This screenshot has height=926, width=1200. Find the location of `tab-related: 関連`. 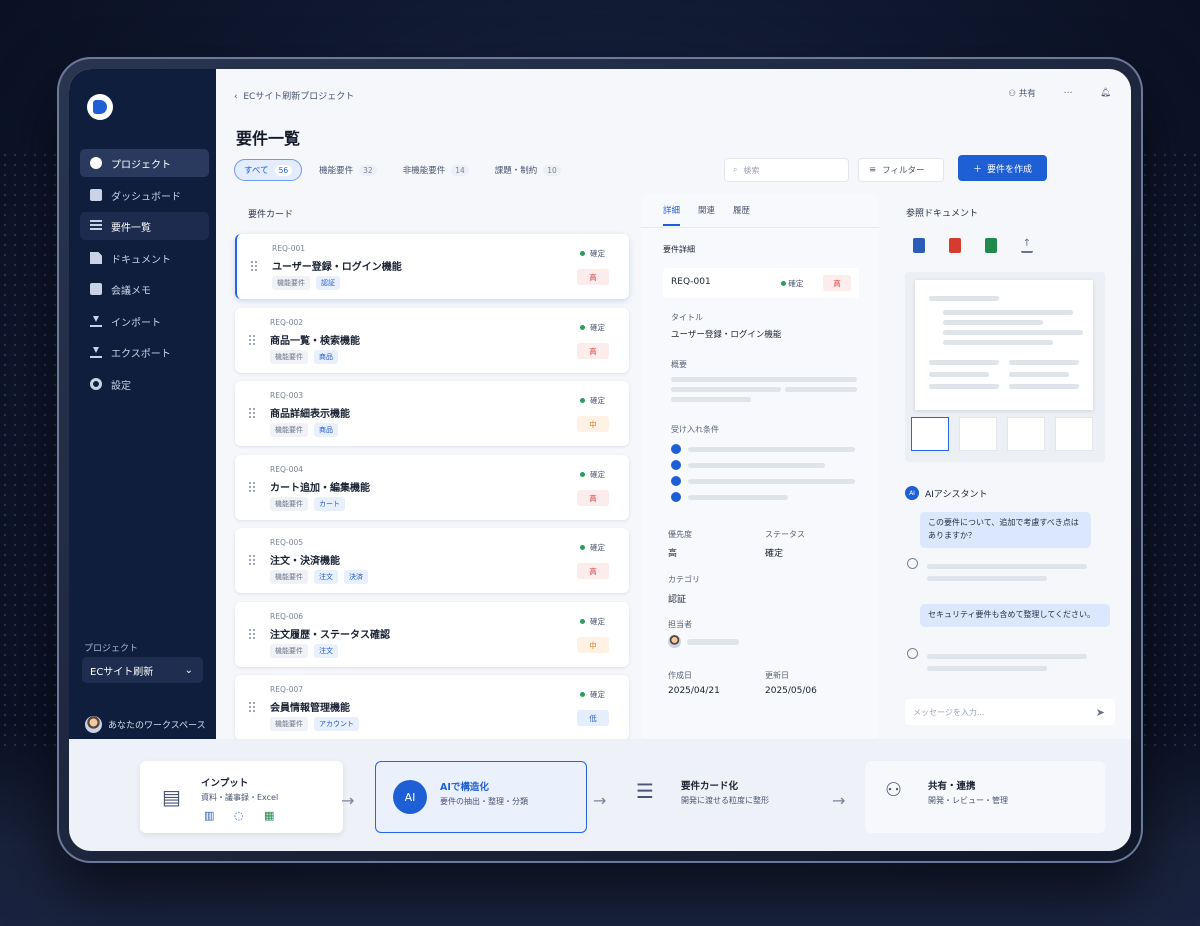

tab-related: 関連 is located at coordinates (706, 215).